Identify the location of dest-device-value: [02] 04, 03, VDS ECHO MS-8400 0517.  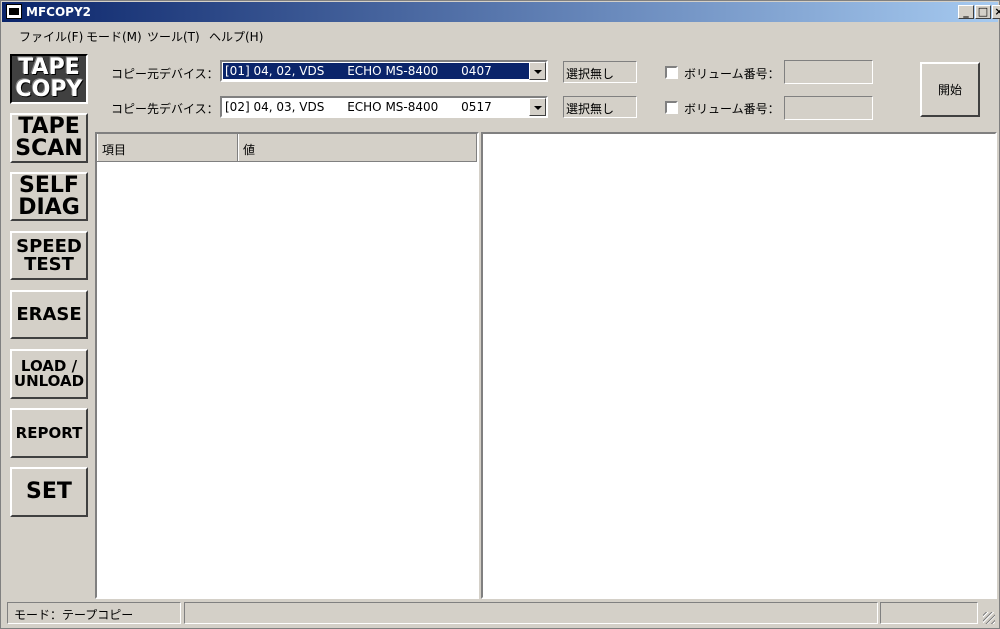
(358, 107).